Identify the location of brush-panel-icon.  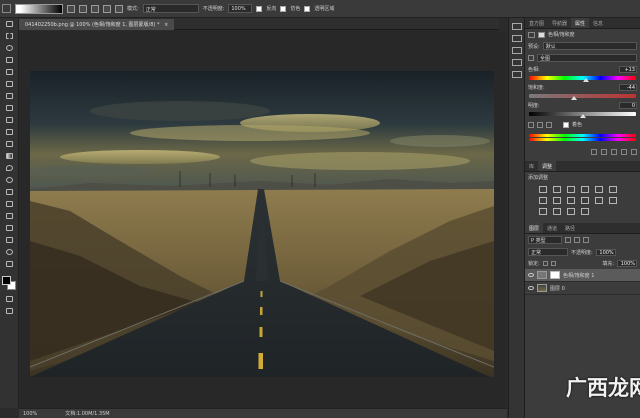
(516, 74).